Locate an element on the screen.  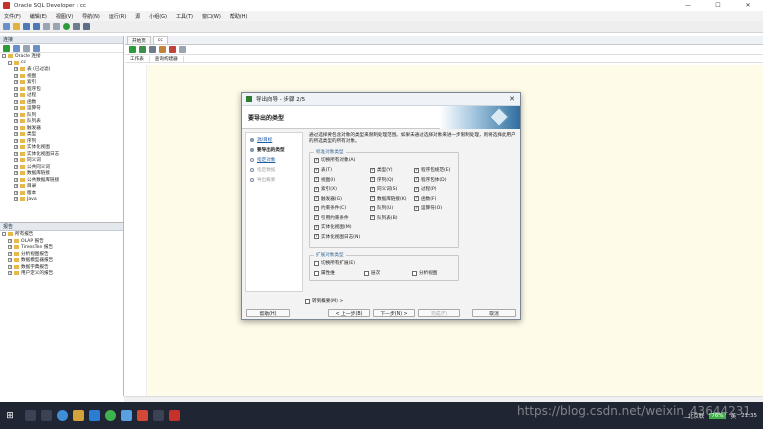
object-type-checkbox: ✓ 类型(Y) is located at coordinates (381, 170).